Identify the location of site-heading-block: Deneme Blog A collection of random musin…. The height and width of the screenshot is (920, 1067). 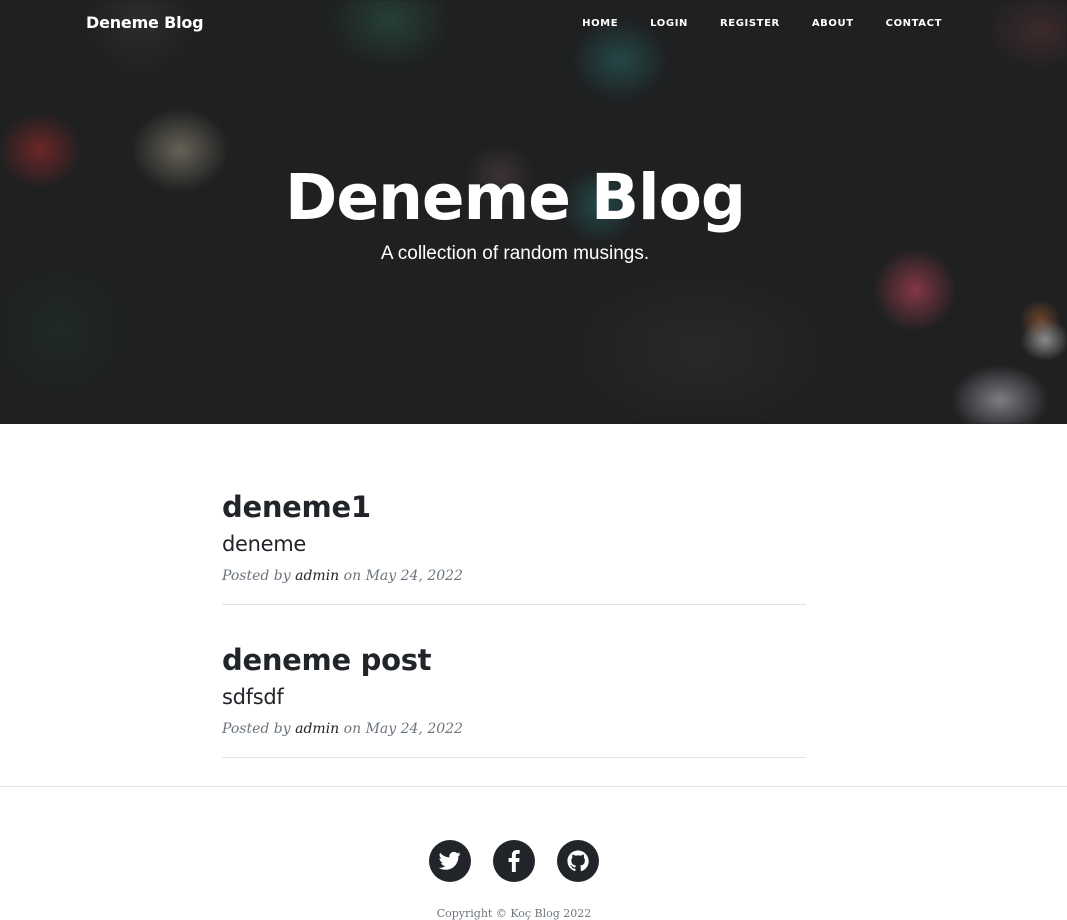
(515, 212).